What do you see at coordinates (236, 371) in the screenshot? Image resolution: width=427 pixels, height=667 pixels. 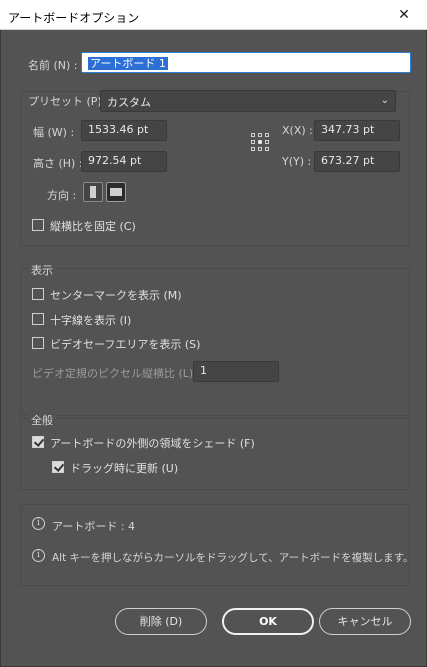 I see `pixel-aspect-input: 1` at bounding box center [236, 371].